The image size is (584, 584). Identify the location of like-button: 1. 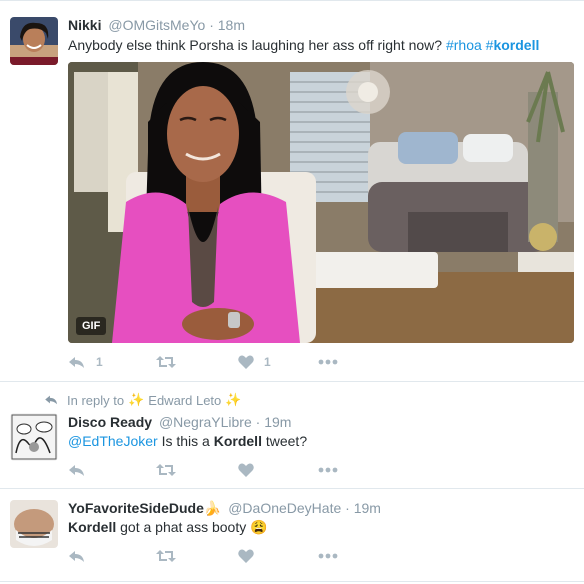
(278, 362).